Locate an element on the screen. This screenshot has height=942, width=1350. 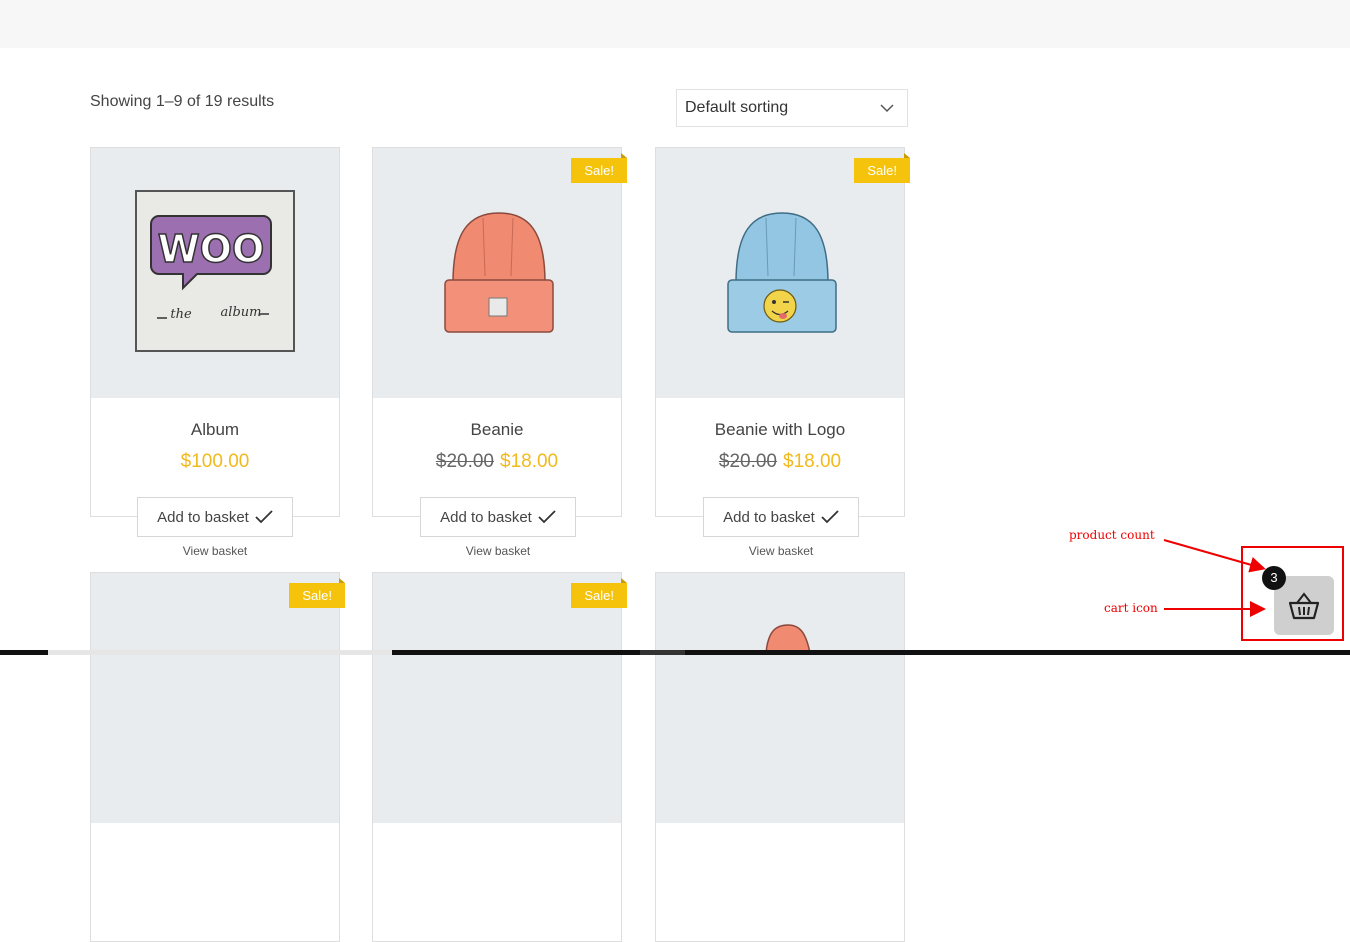
album-icon: WOO the album is located at coordinates (215, 271).